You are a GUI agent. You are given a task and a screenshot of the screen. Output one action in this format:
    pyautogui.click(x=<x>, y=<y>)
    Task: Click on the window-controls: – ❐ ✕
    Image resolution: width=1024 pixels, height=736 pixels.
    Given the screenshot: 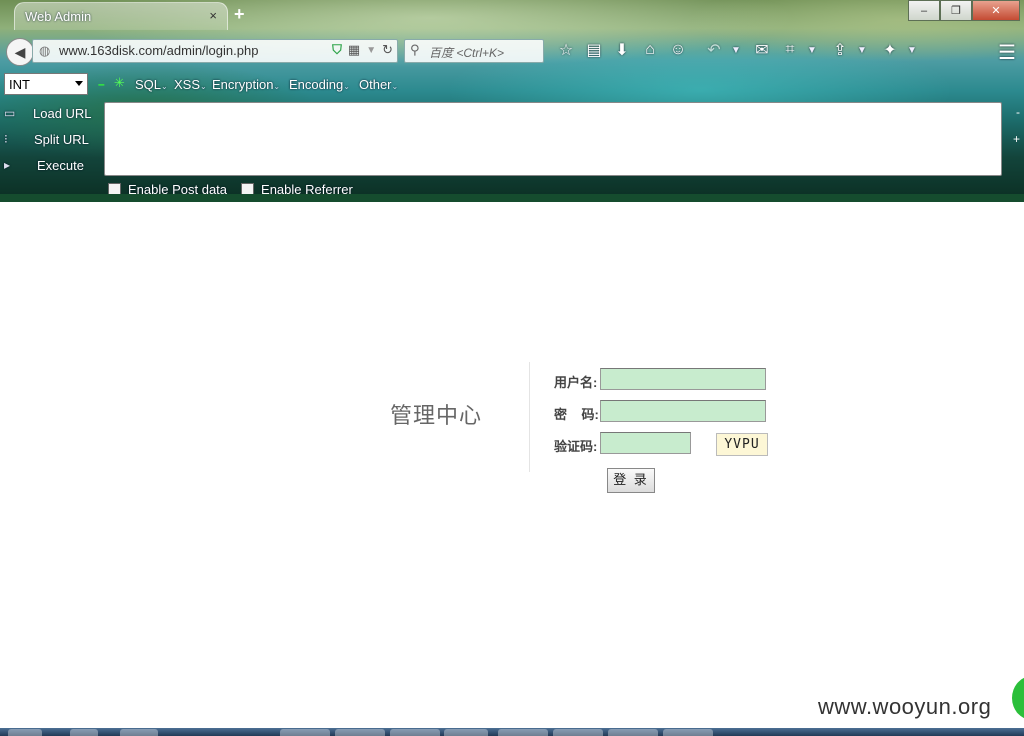 What is the action you would take?
    pyautogui.click(x=964, y=10)
    